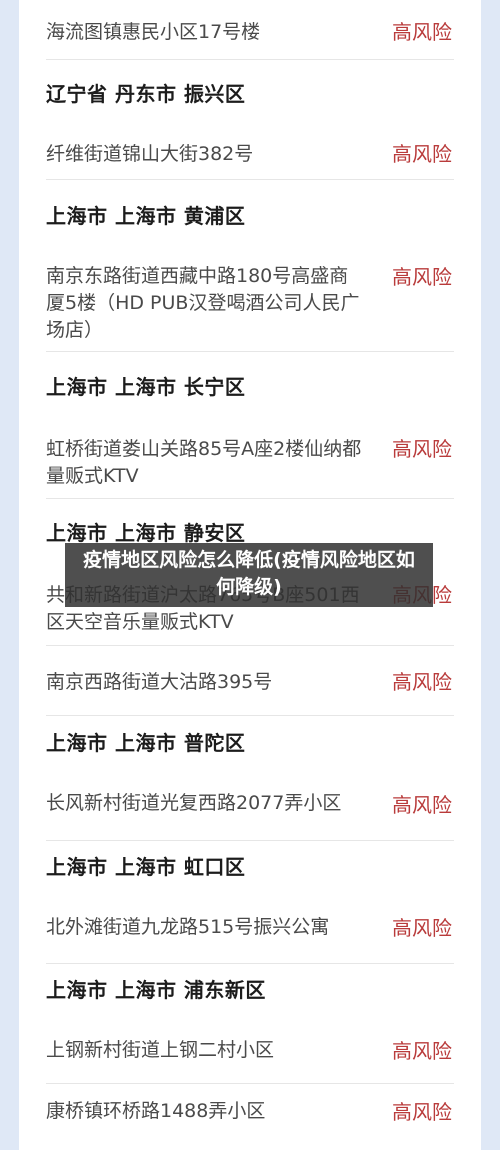 This screenshot has height=1150, width=500. Describe the element at coordinates (146, 387) in the screenshot. I see `region-header: 上海市 上海市 长宁区` at that location.